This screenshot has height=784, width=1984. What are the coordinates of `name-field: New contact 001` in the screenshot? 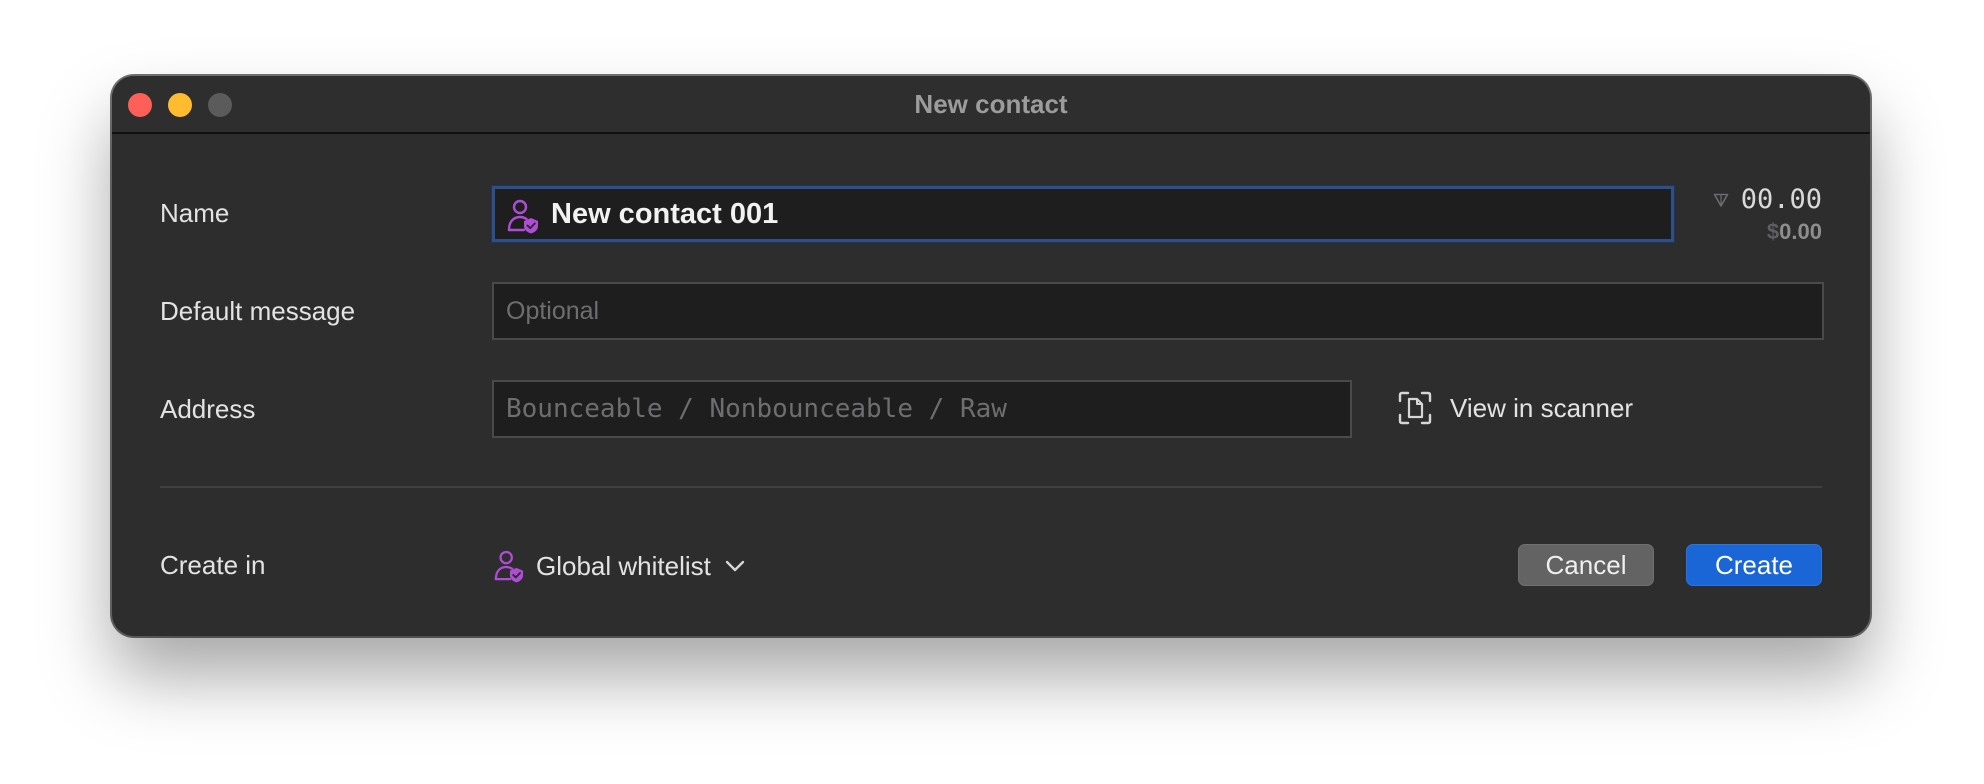 It's located at (1083, 214).